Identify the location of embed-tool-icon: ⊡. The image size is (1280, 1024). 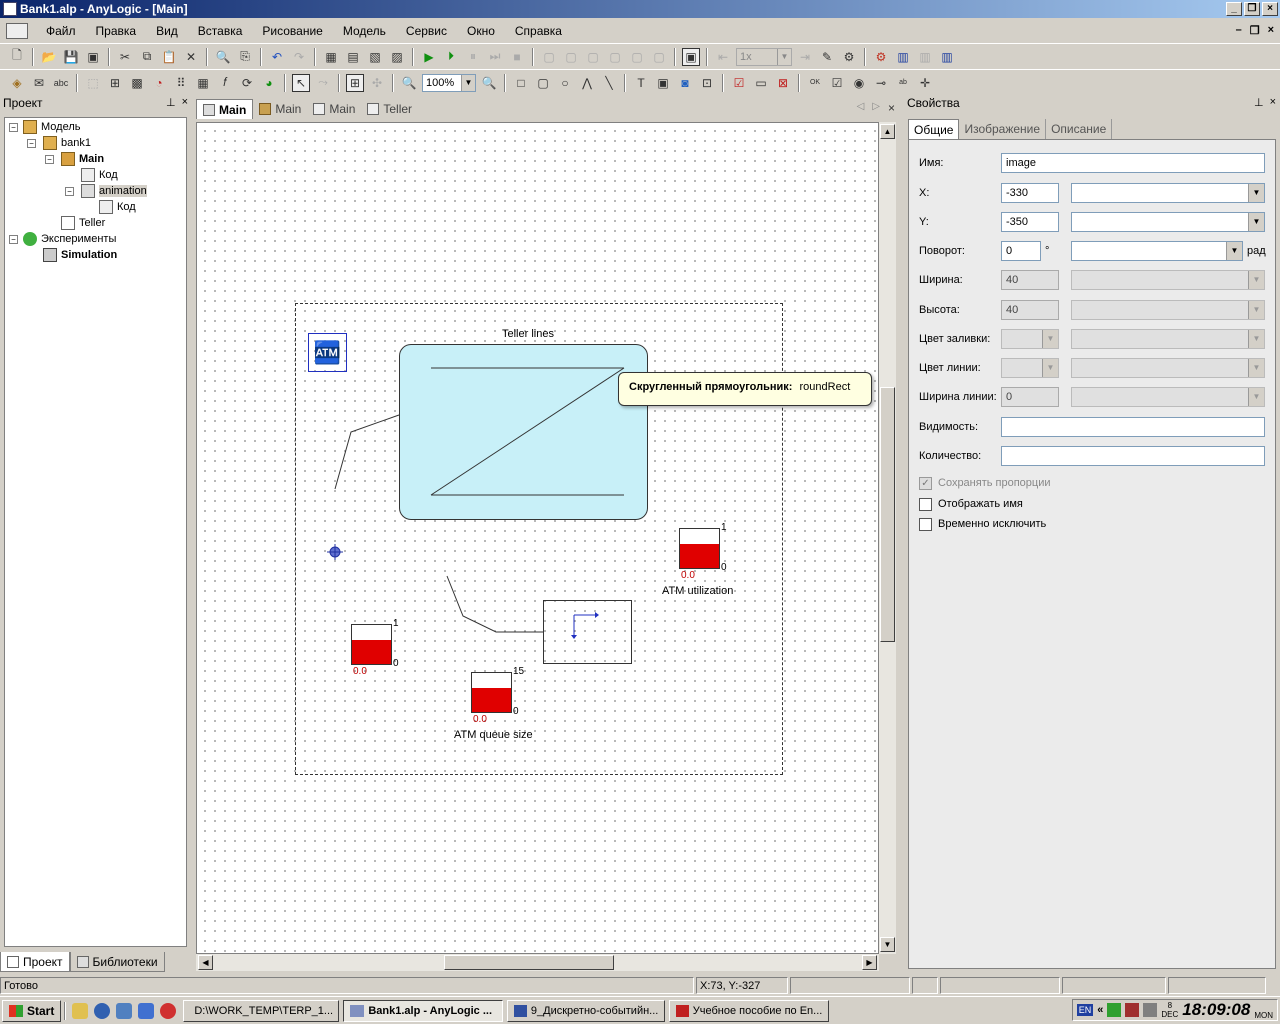
(707, 83).